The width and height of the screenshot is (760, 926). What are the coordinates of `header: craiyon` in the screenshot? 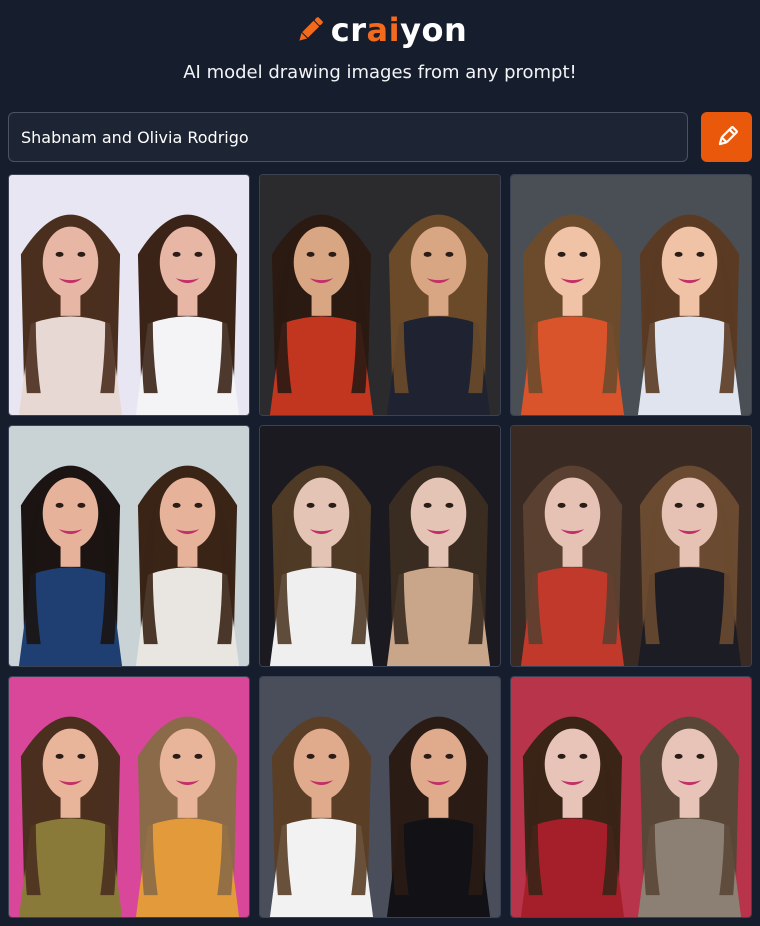 It's located at (380, 30).